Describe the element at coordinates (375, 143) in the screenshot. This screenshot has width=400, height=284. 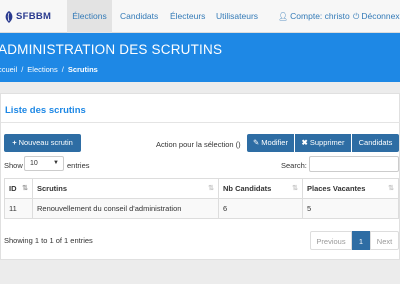
I see `candidates-button: Candidats` at that location.